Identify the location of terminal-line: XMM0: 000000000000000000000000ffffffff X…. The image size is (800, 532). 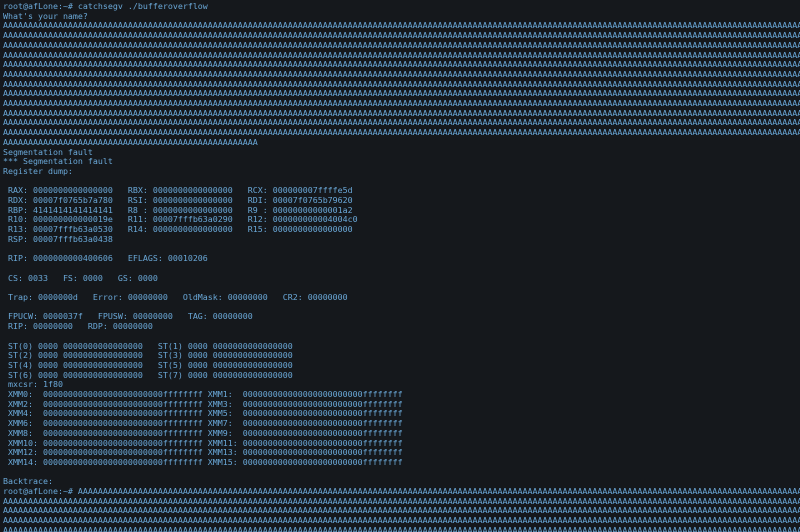
(203, 394).